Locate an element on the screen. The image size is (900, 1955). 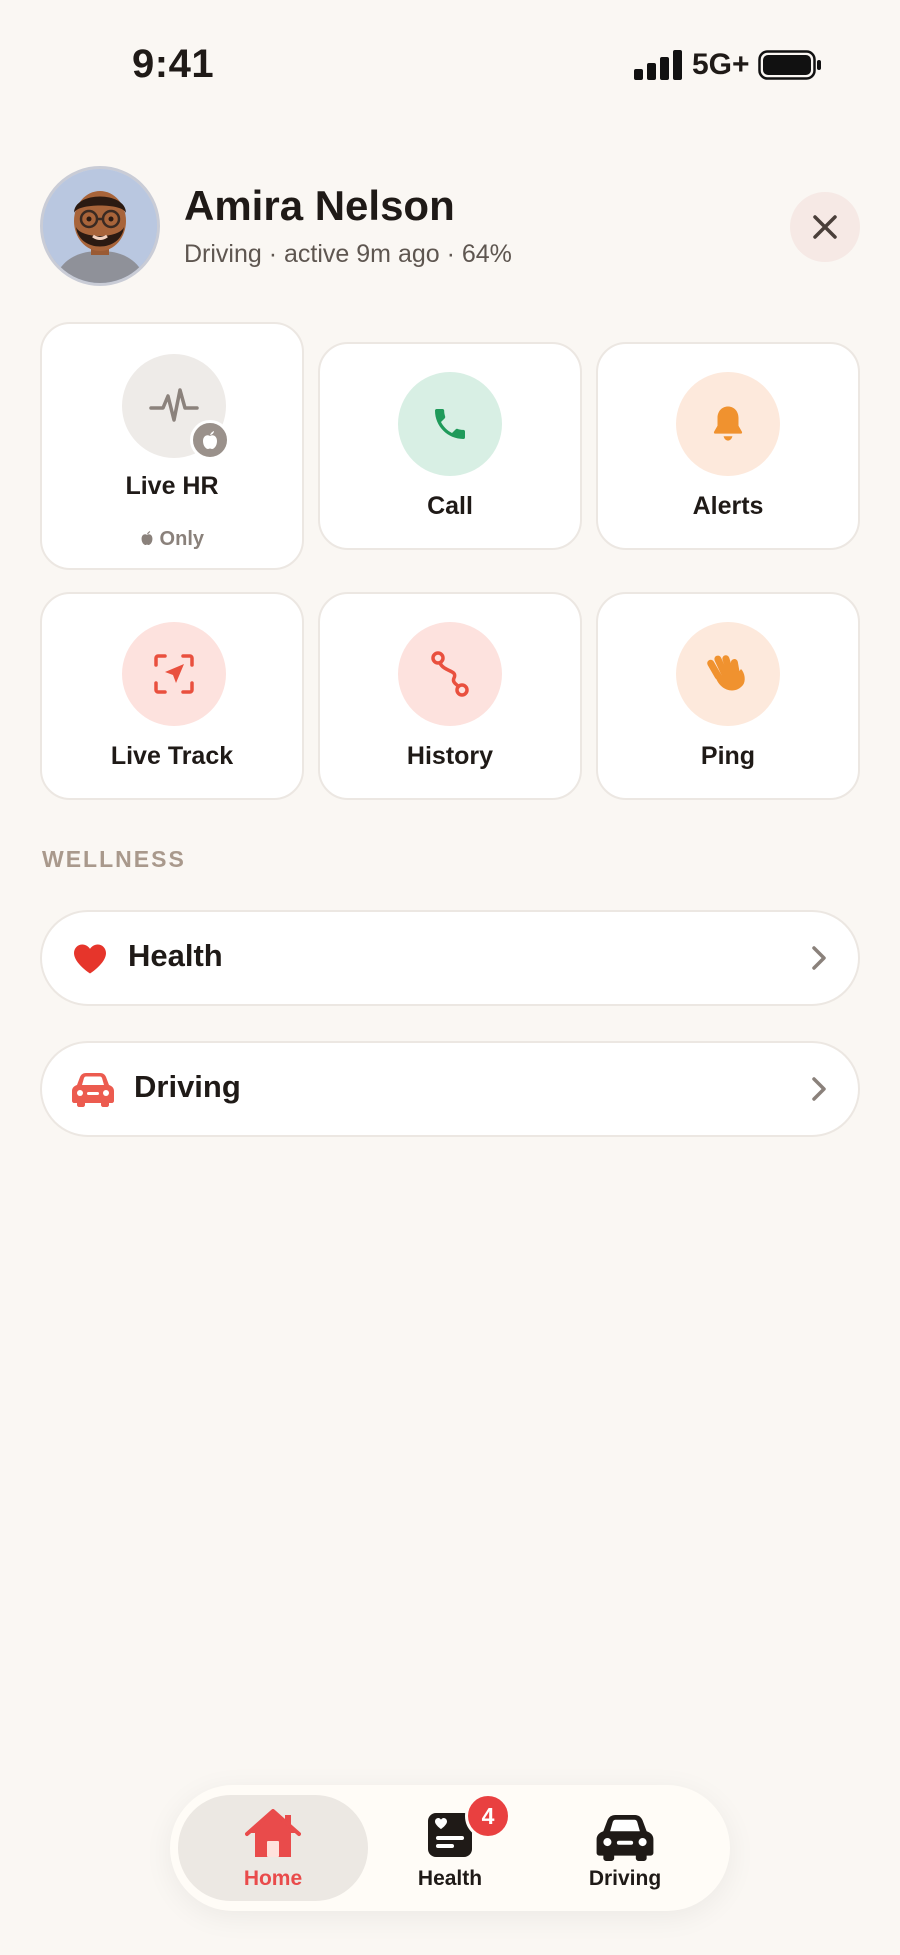
bell-icon is located at coordinates (728, 423).